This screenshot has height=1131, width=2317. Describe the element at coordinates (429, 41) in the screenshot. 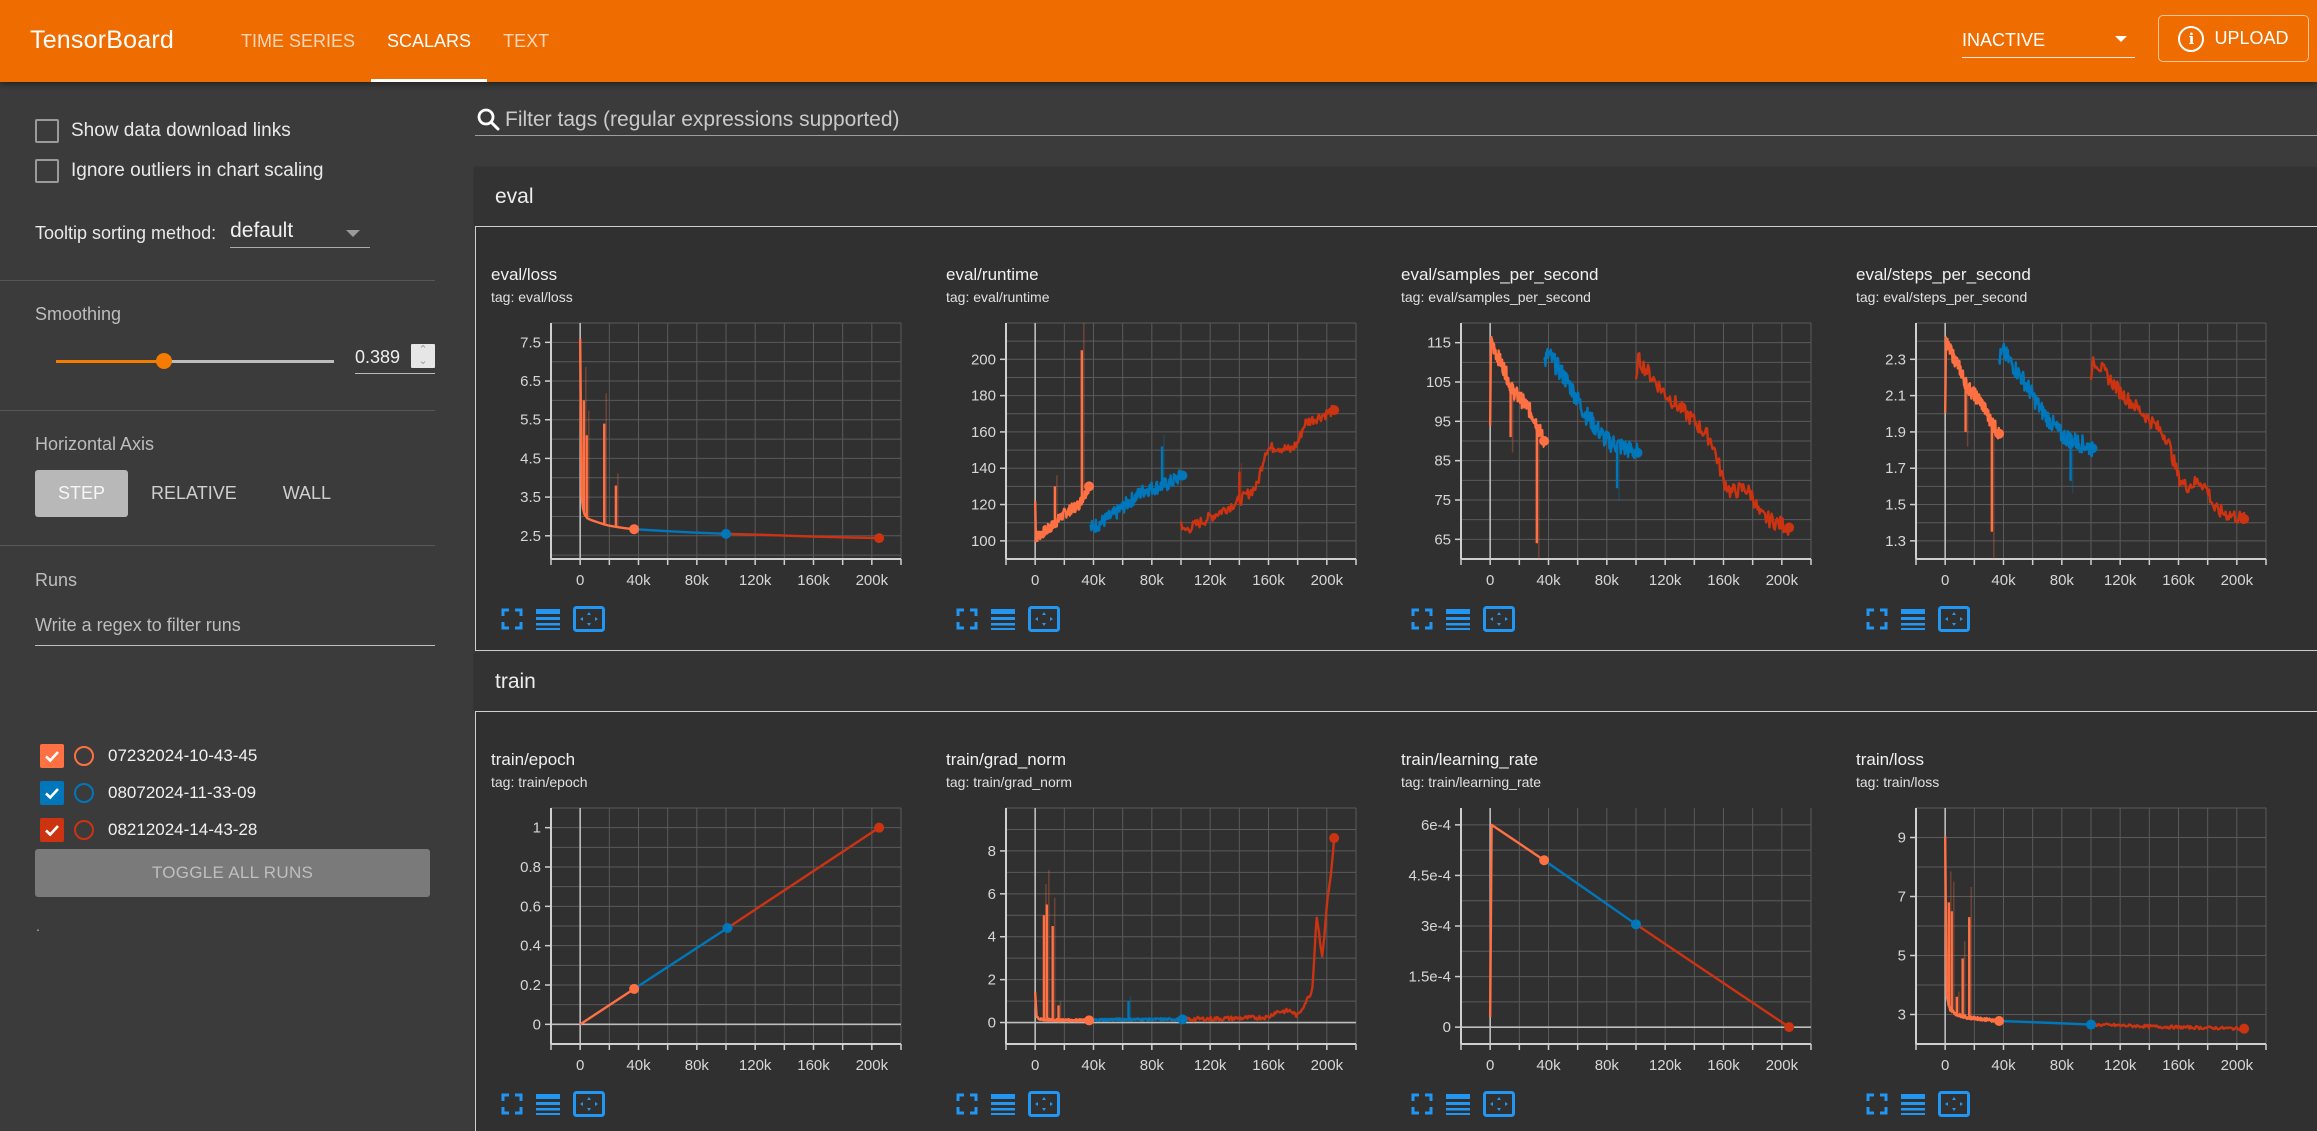

I see `tab-scalars: SCALARS` at that location.